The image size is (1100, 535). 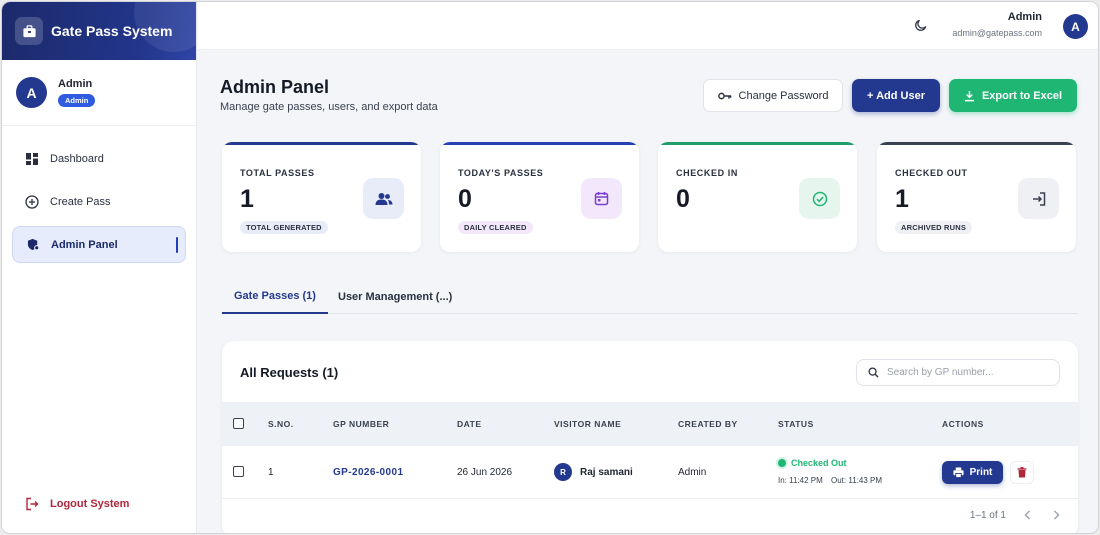 I want to click on plus-circle-icon, so click(x=32, y=201).